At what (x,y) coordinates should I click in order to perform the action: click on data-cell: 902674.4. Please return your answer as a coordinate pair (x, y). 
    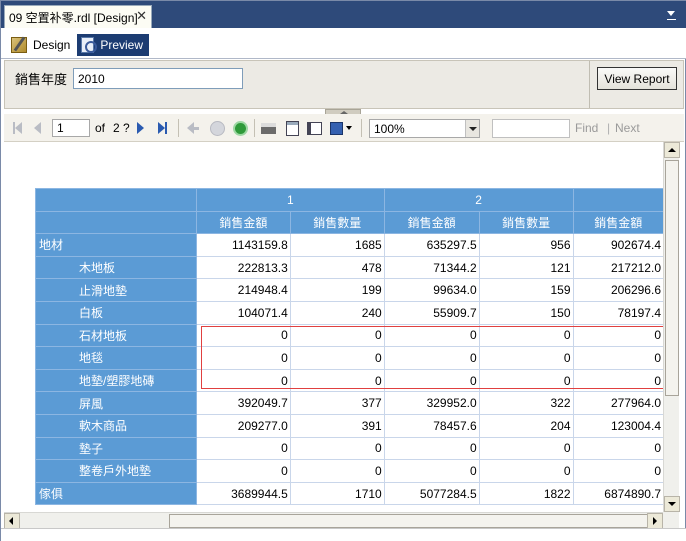
    Looking at the image, I should click on (617, 245).